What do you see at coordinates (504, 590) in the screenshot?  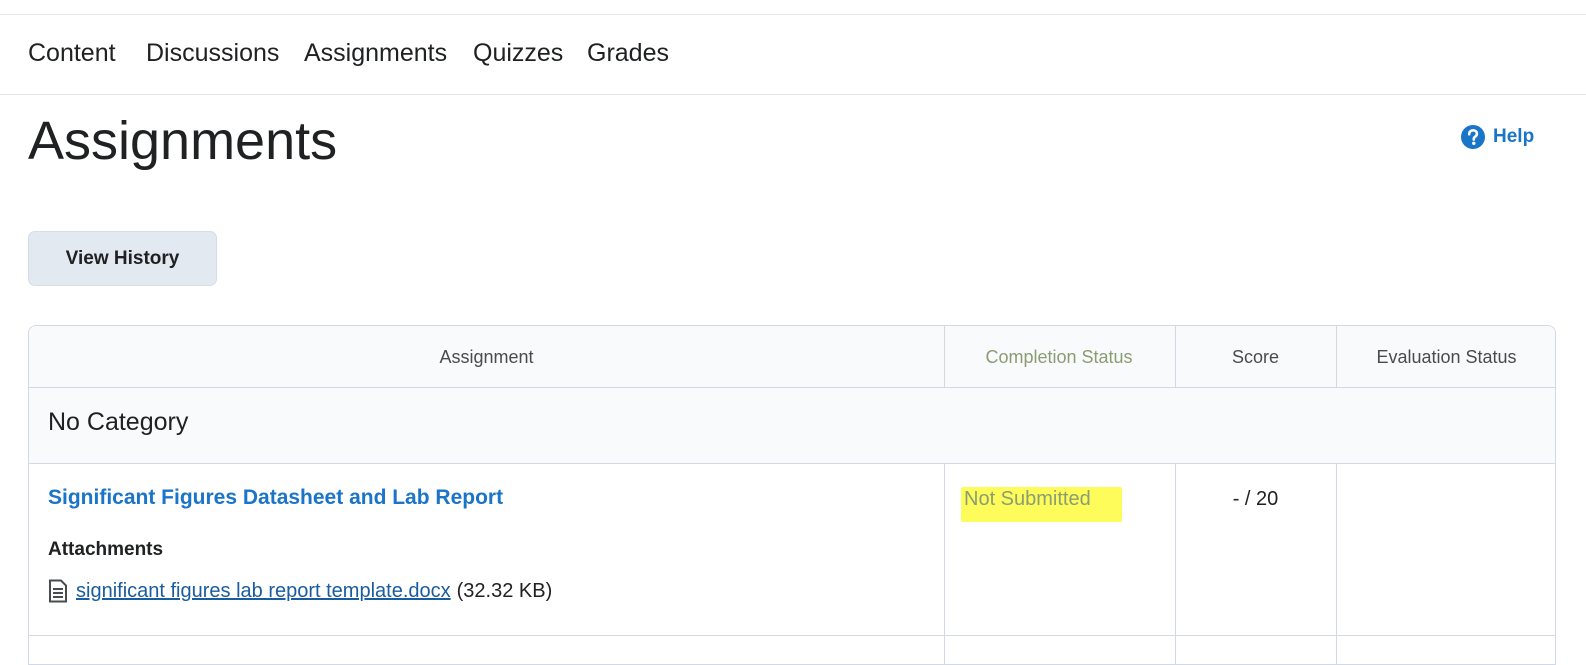 I see `attachment-file-size: (32.32 KB)` at bounding box center [504, 590].